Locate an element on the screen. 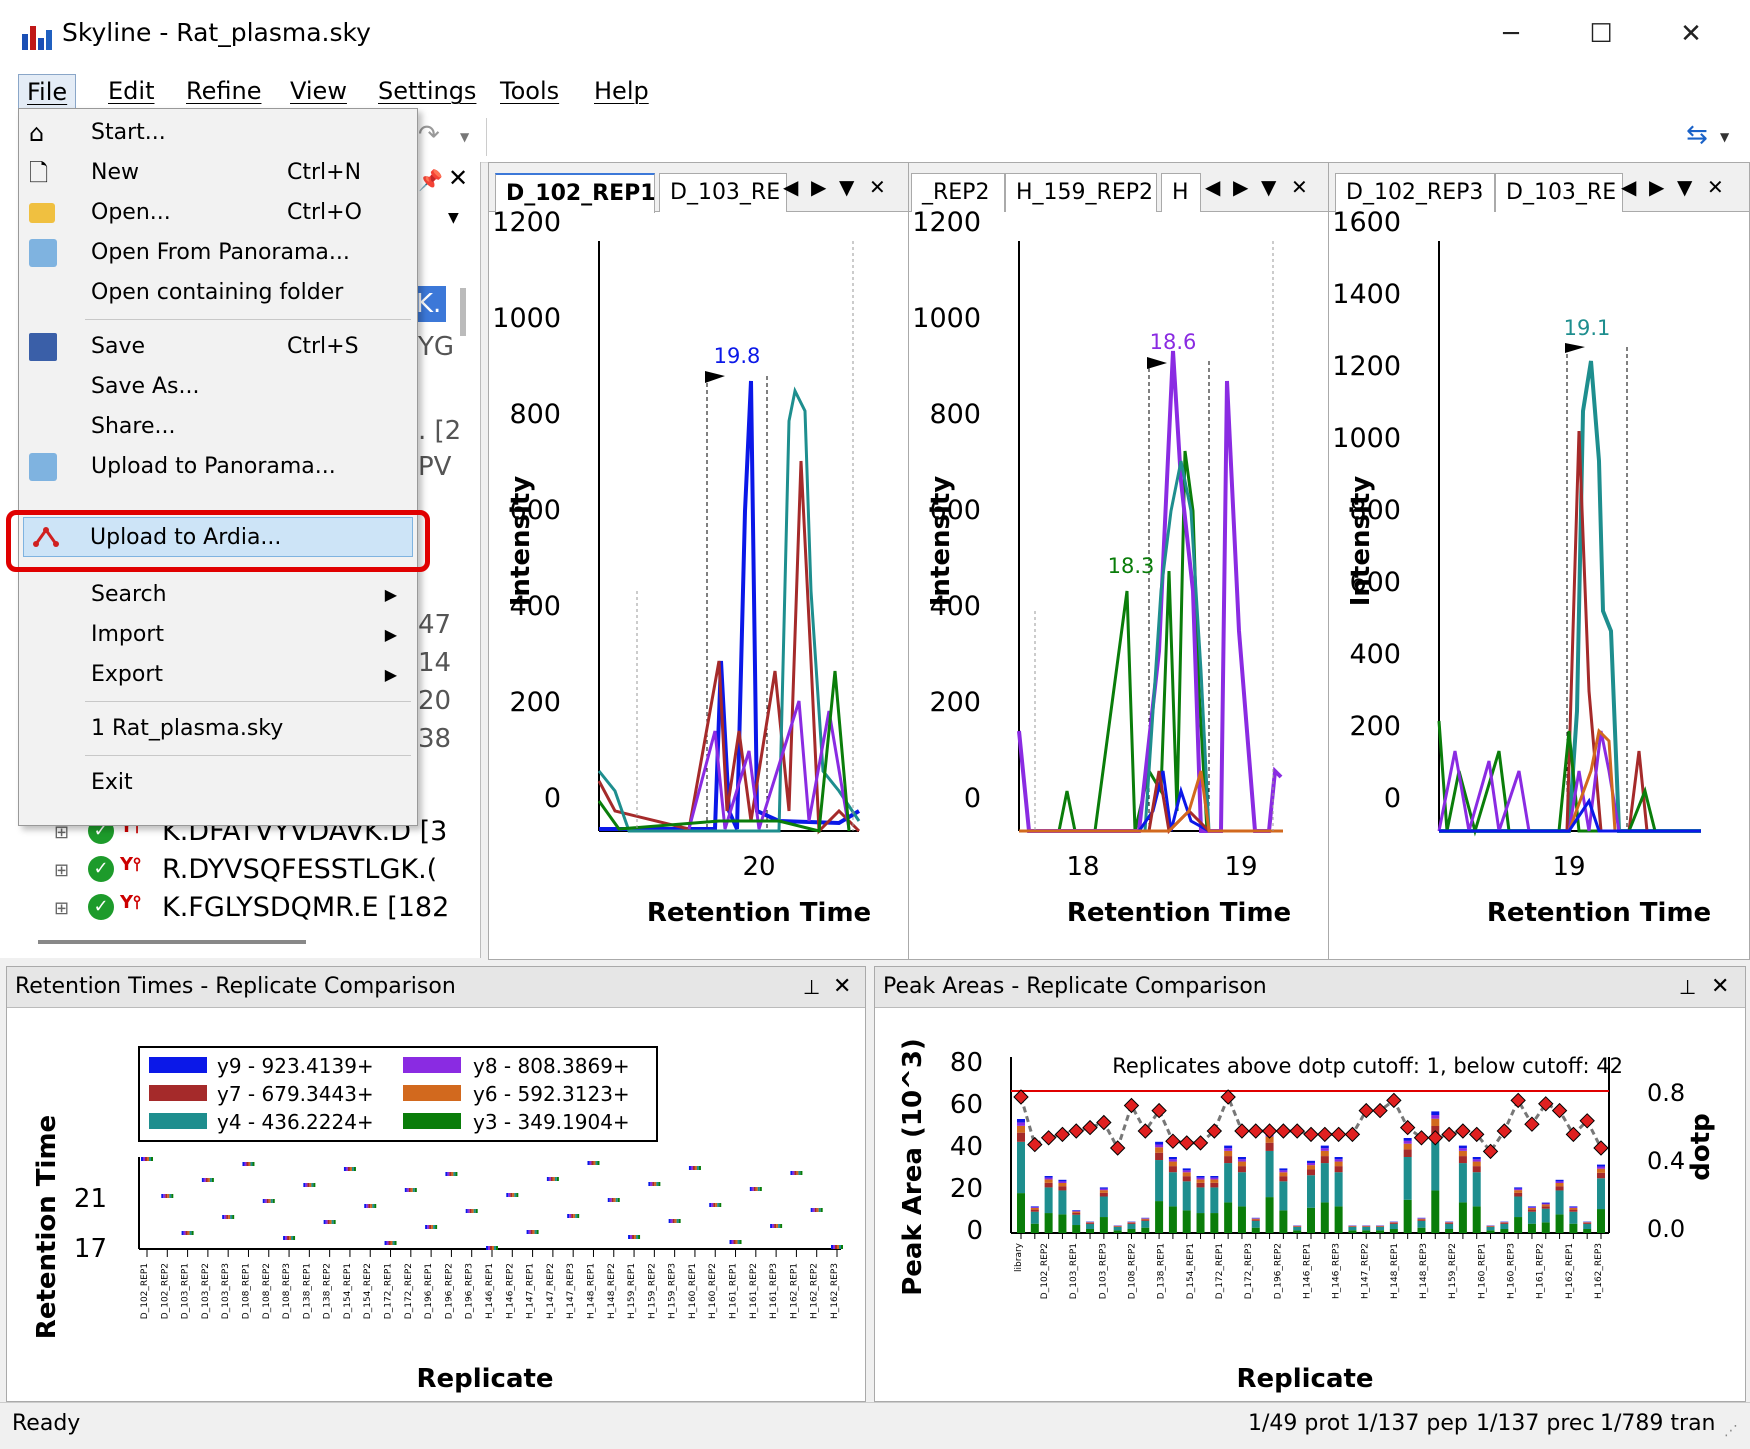 This screenshot has width=1750, height=1449. tab-rep2: _REP2 is located at coordinates (958, 192).